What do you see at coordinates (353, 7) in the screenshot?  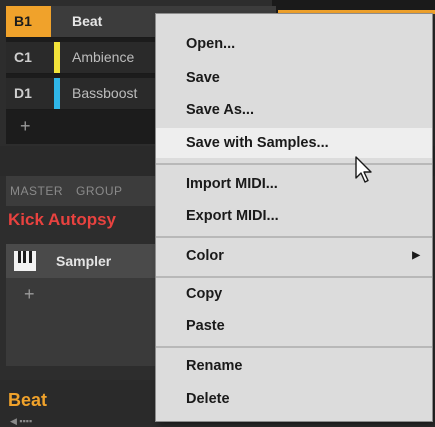 I see `arranger-strip` at bounding box center [353, 7].